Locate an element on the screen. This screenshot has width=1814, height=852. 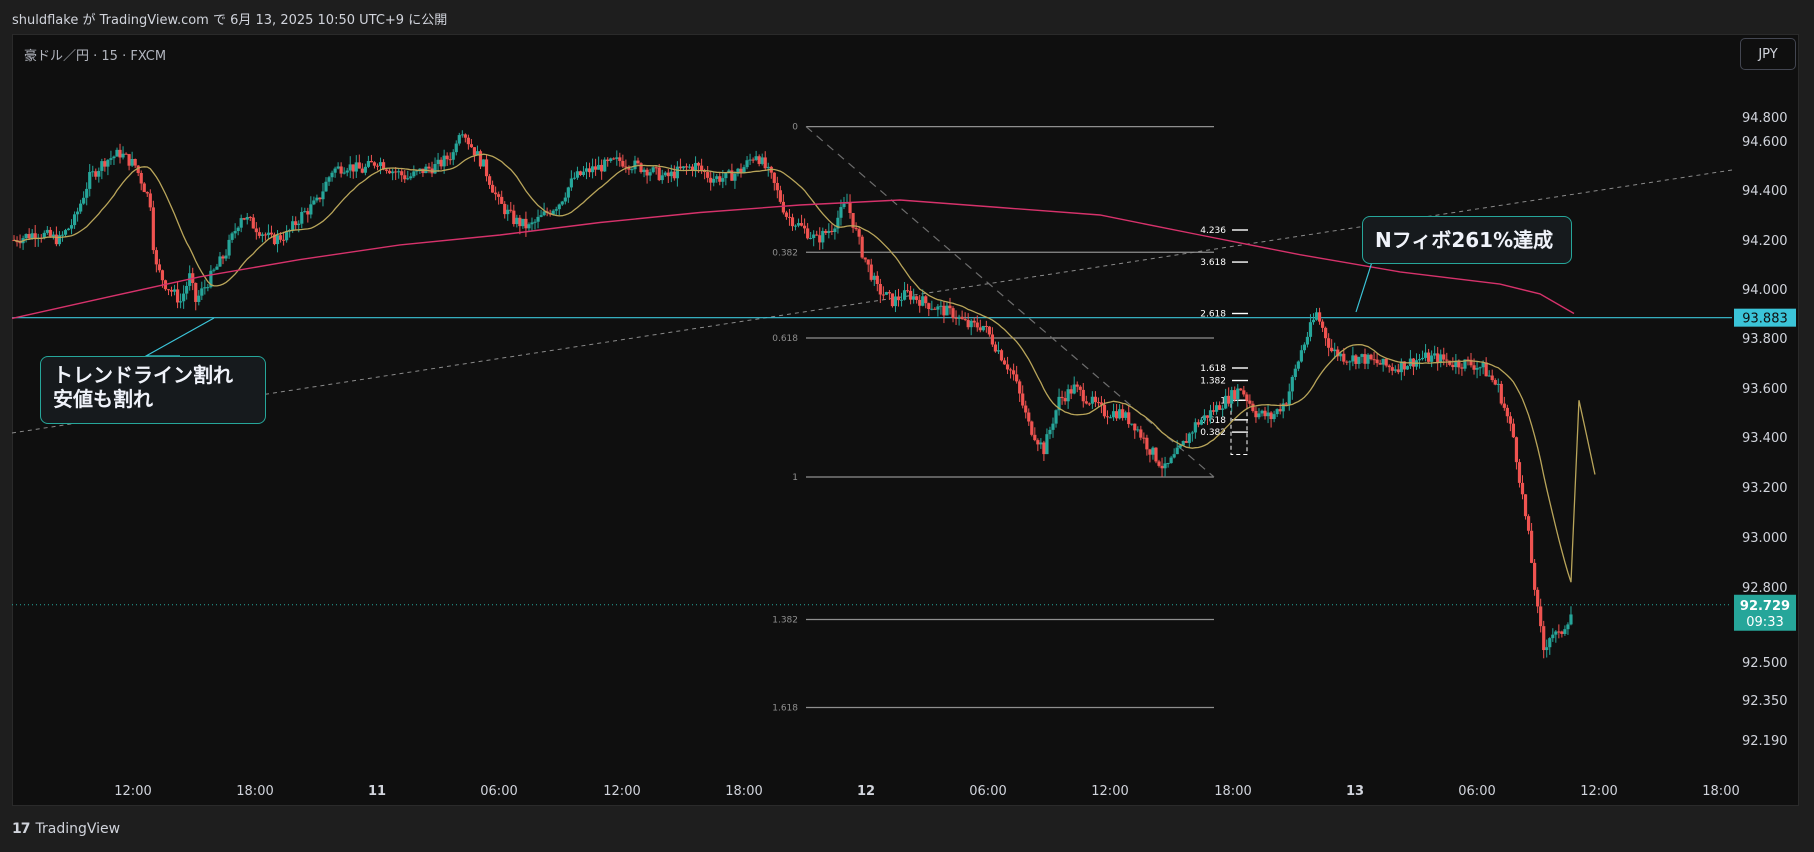
fib-ext-box is located at coordinates (1239, 427).